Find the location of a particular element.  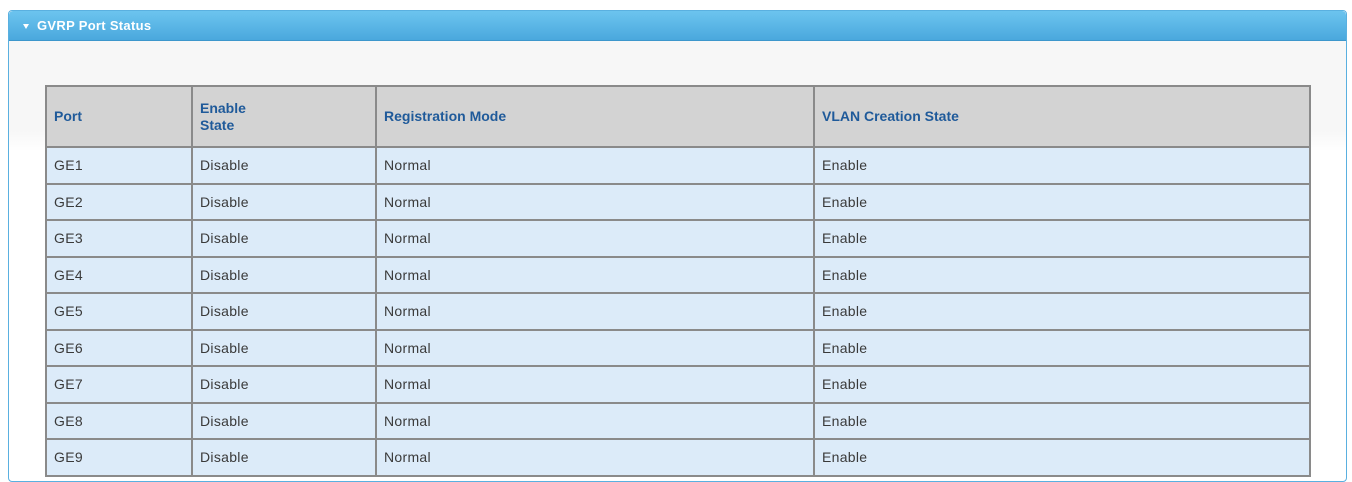

cell-port: GE5 is located at coordinates (119, 311).